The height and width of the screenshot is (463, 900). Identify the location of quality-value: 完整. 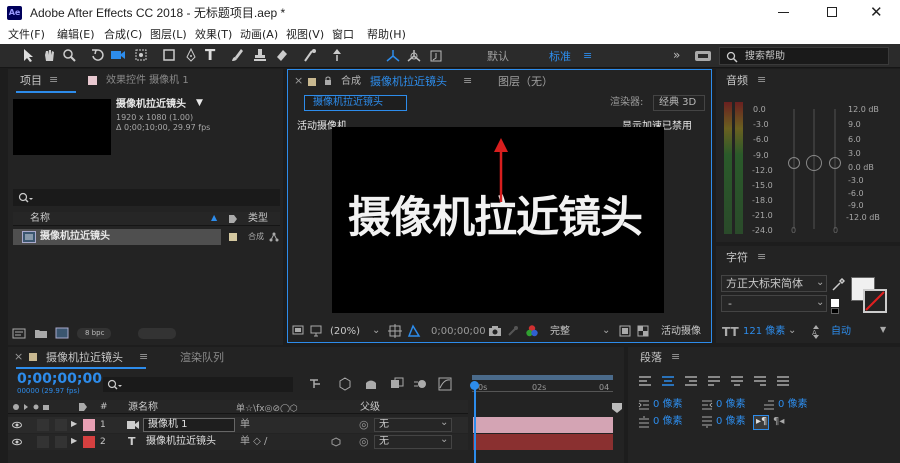
(560, 332).